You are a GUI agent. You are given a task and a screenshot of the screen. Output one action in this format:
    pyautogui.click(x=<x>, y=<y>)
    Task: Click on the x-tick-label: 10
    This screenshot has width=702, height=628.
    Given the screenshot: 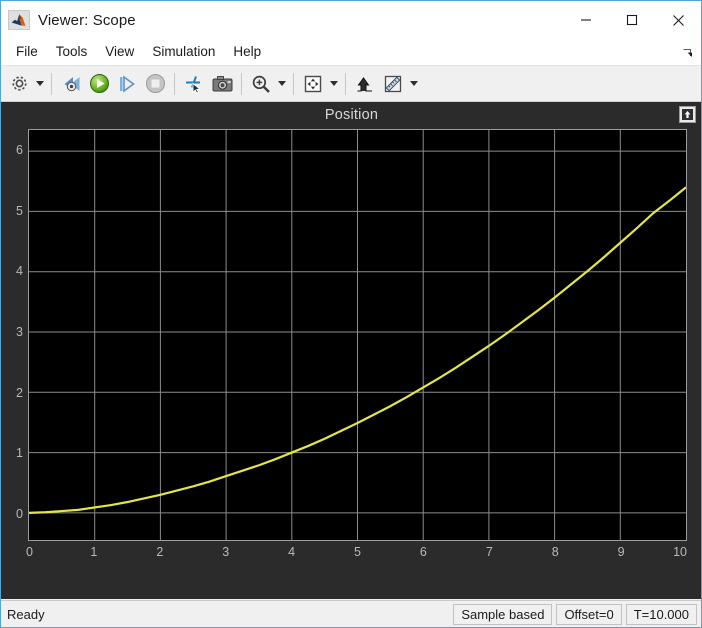 What is the action you would take?
    pyautogui.click(x=680, y=552)
    